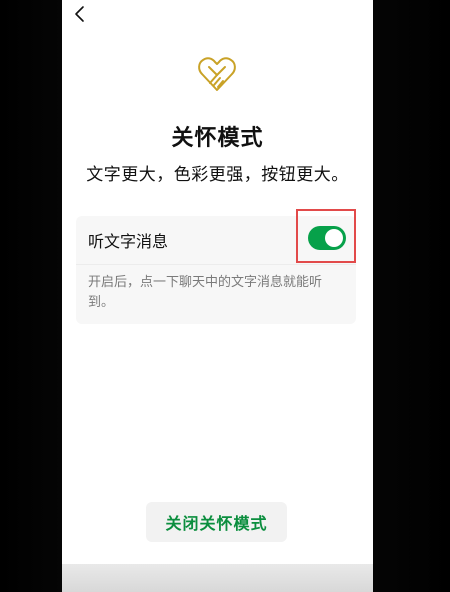  I want to click on left-letterbox, so click(31, 296).